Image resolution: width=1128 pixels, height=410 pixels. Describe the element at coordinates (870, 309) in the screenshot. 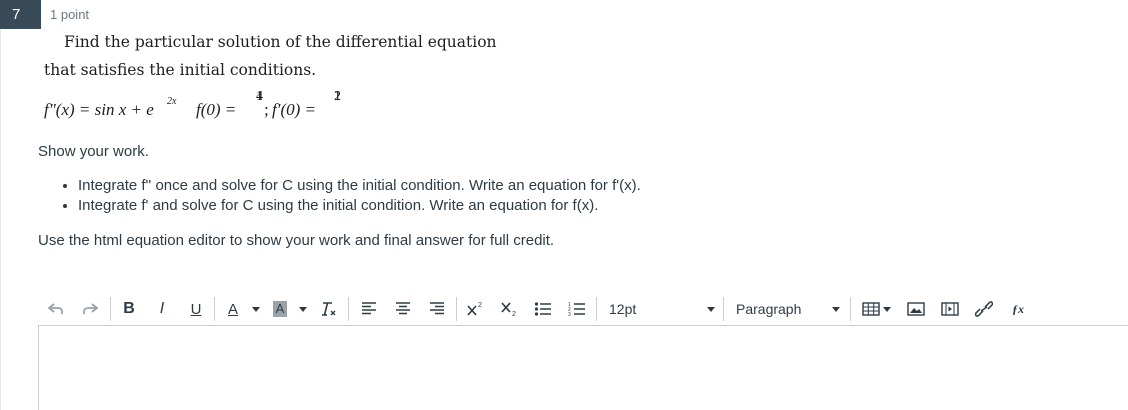

I see `table-icon` at that location.